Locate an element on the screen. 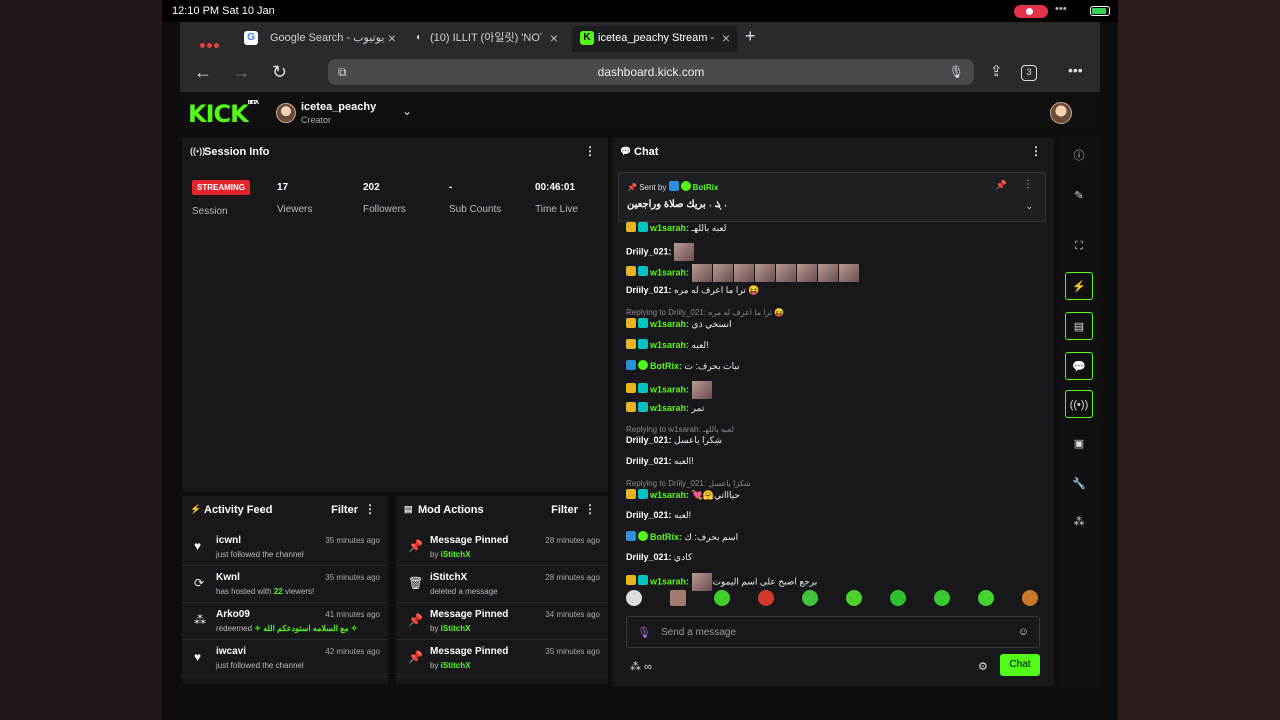 Image resolution: width=1280 pixels, height=720 pixels. tab-overview-button: 3 is located at coordinates (1029, 73).